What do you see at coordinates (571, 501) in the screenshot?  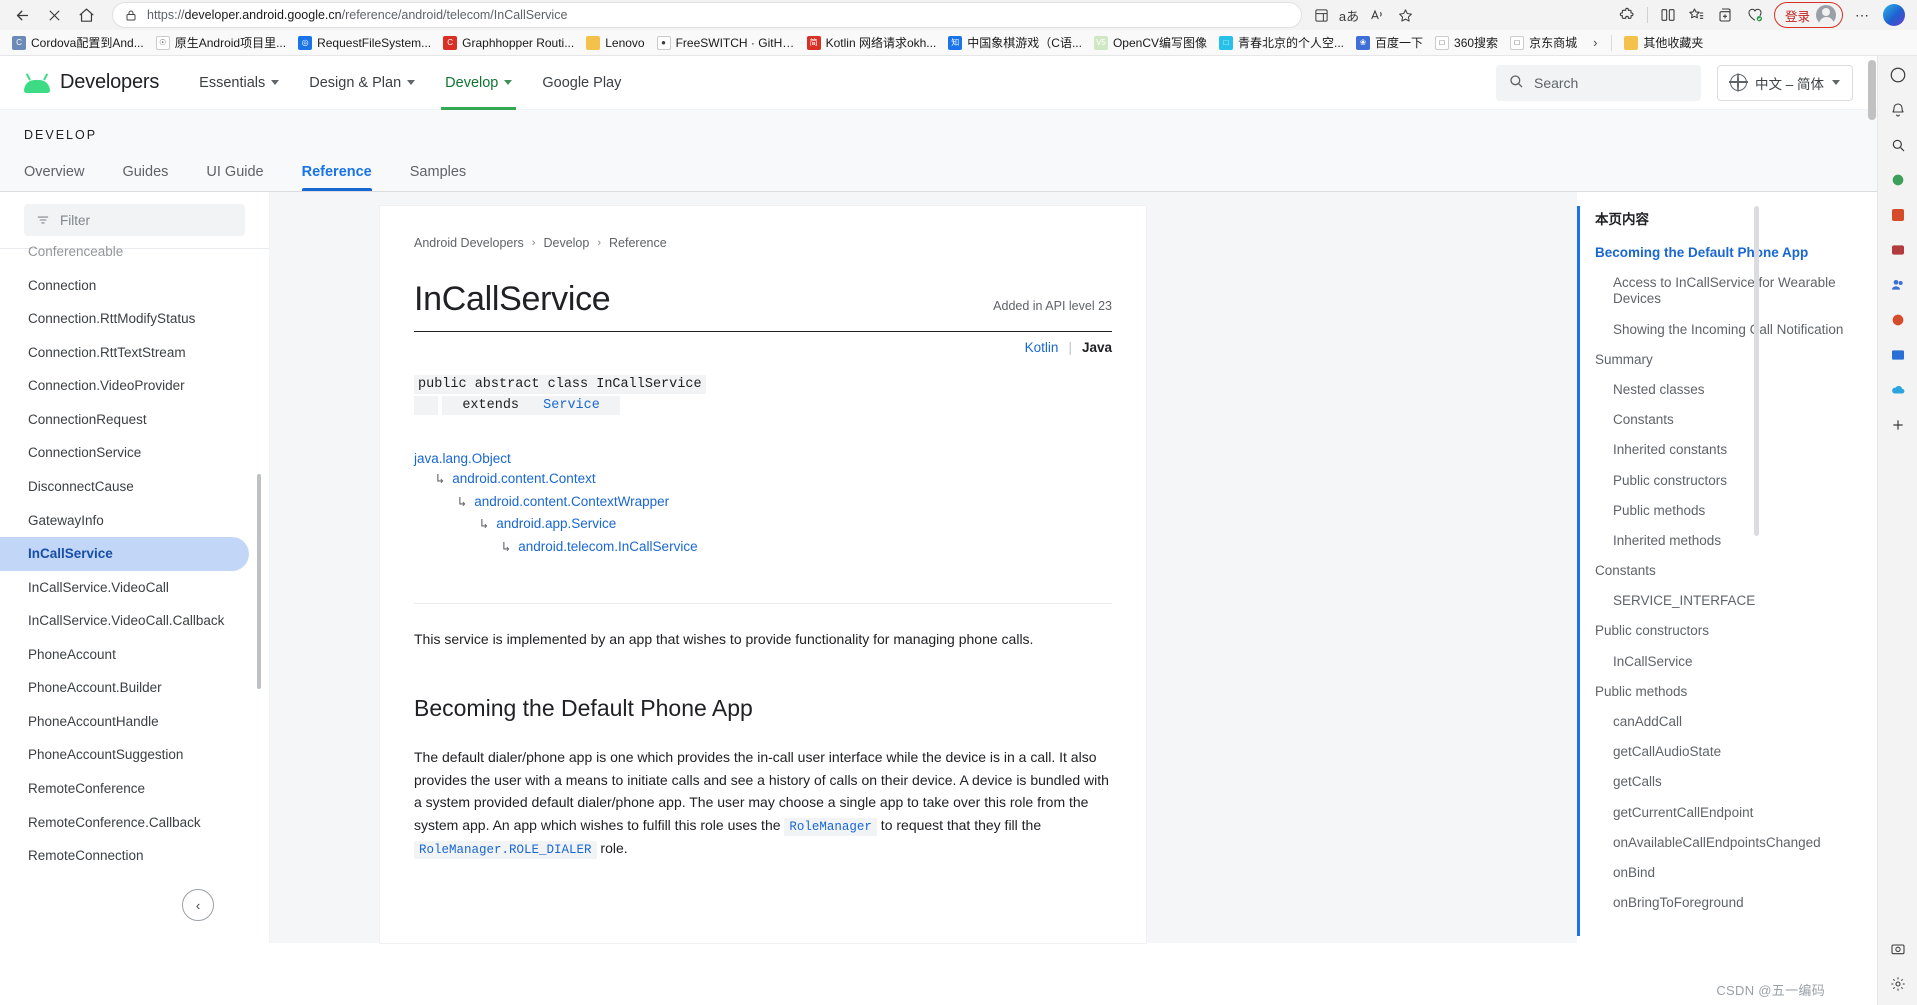 I see `inheritance-type-link: android.content.ContextWrapper` at bounding box center [571, 501].